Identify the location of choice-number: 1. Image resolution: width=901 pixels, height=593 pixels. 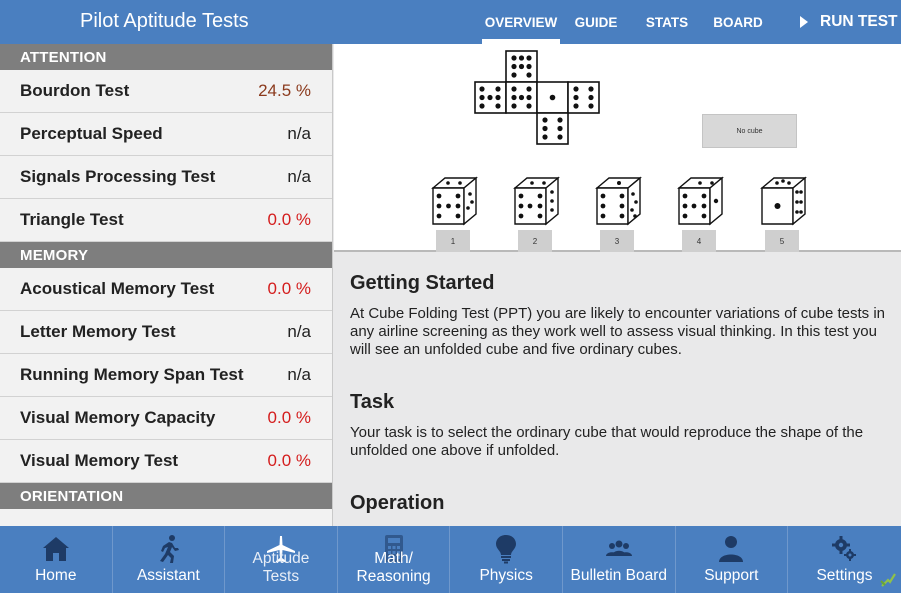
(453, 241).